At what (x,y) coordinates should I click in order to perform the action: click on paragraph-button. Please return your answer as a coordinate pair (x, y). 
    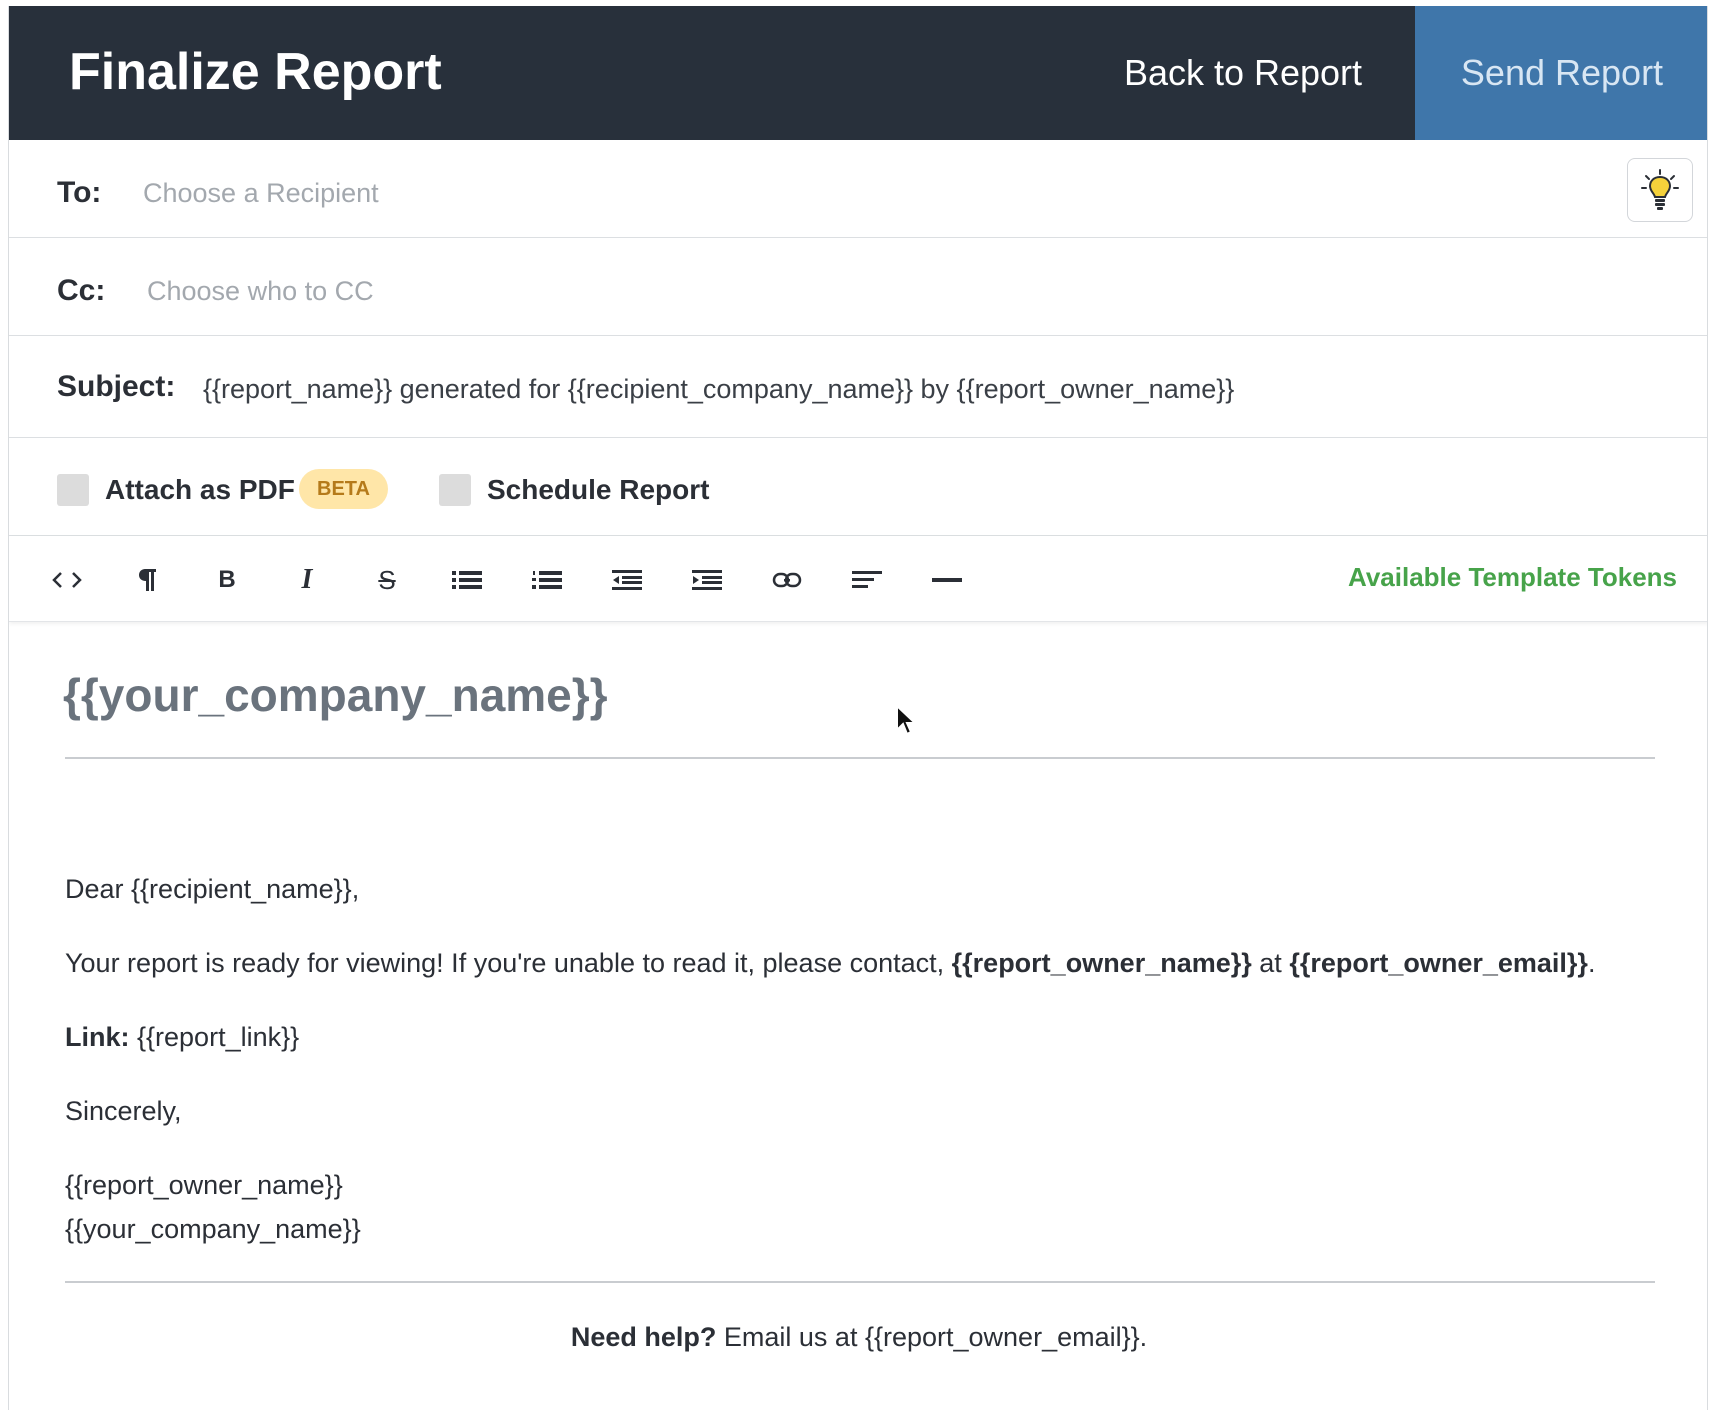
    Looking at the image, I should click on (147, 580).